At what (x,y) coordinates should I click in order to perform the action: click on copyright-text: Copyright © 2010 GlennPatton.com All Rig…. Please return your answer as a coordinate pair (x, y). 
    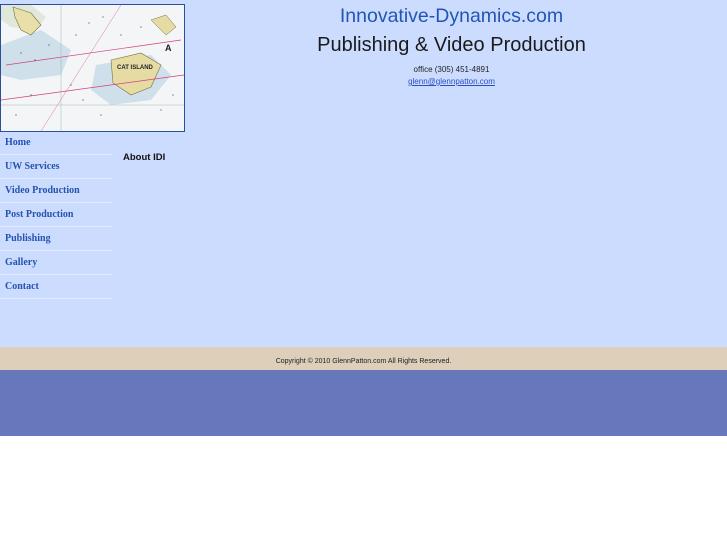
    Looking at the image, I should click on (363, 361).